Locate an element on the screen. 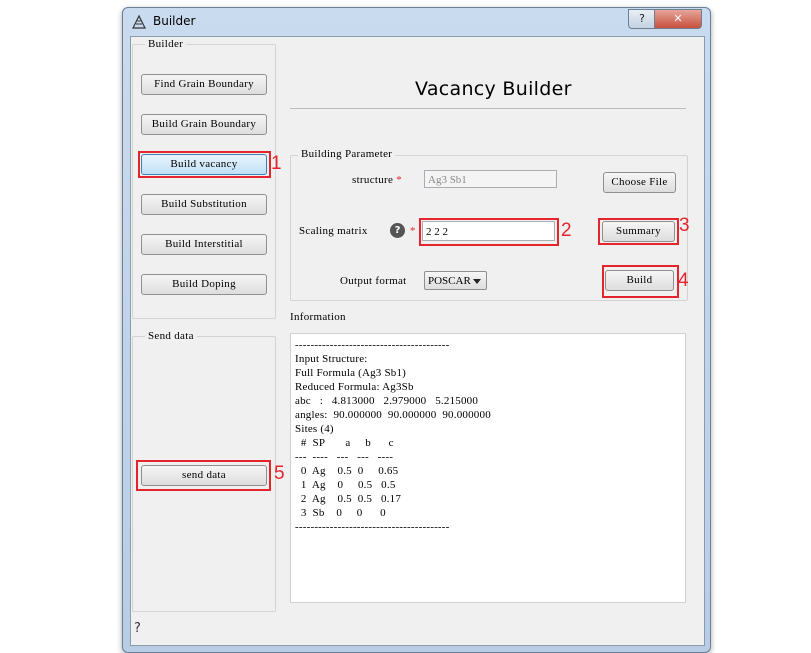 Image resolution: width=811 pixels, height=653 pixels. build-substitution-button: Build Substitution is located at coordinates (204, 204).